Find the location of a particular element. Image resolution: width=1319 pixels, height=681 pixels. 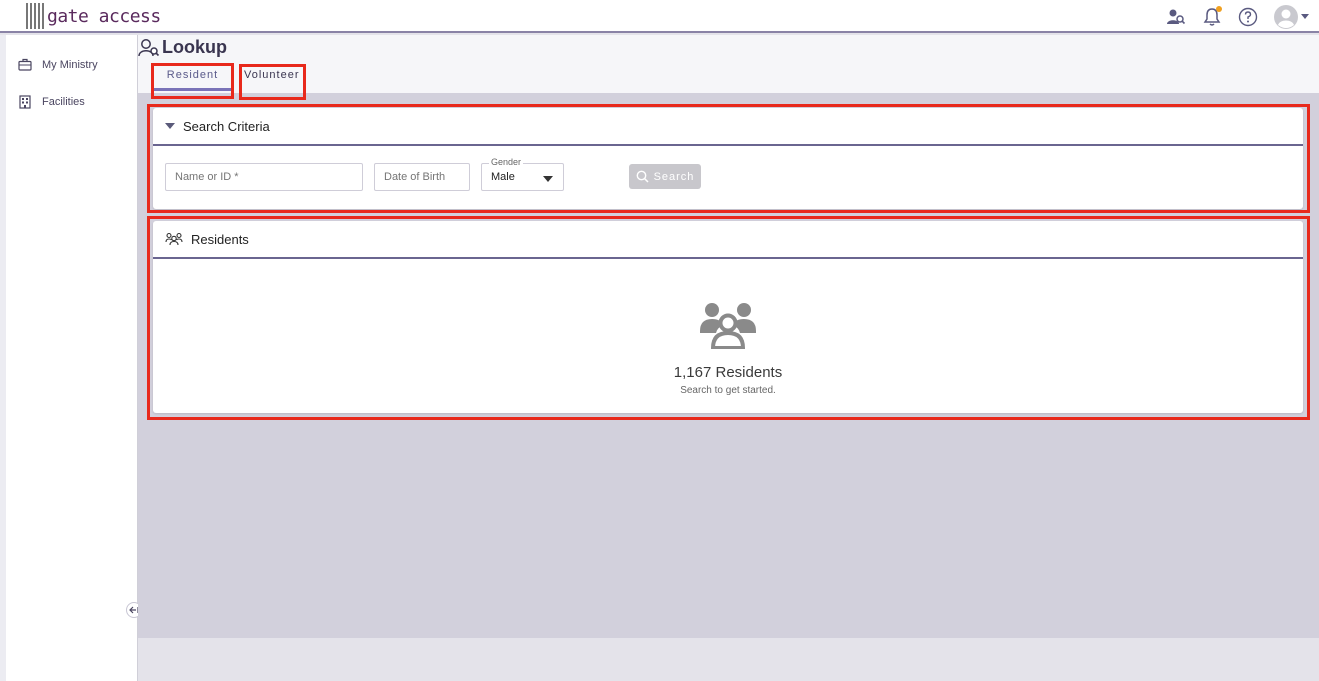

highlight-box-search-criteria is located at coordinates (728, 158).